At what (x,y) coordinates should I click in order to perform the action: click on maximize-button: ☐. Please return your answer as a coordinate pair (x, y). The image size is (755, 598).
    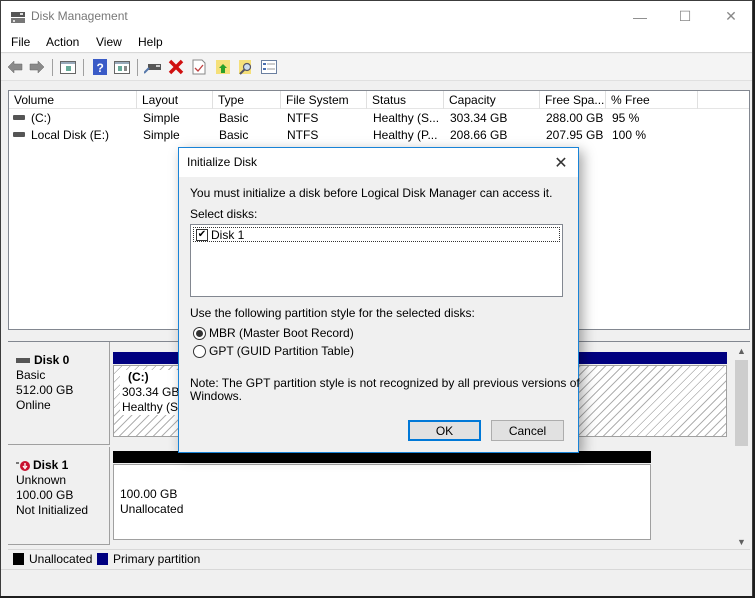
    Looking at the image, I should click on (685, 16).